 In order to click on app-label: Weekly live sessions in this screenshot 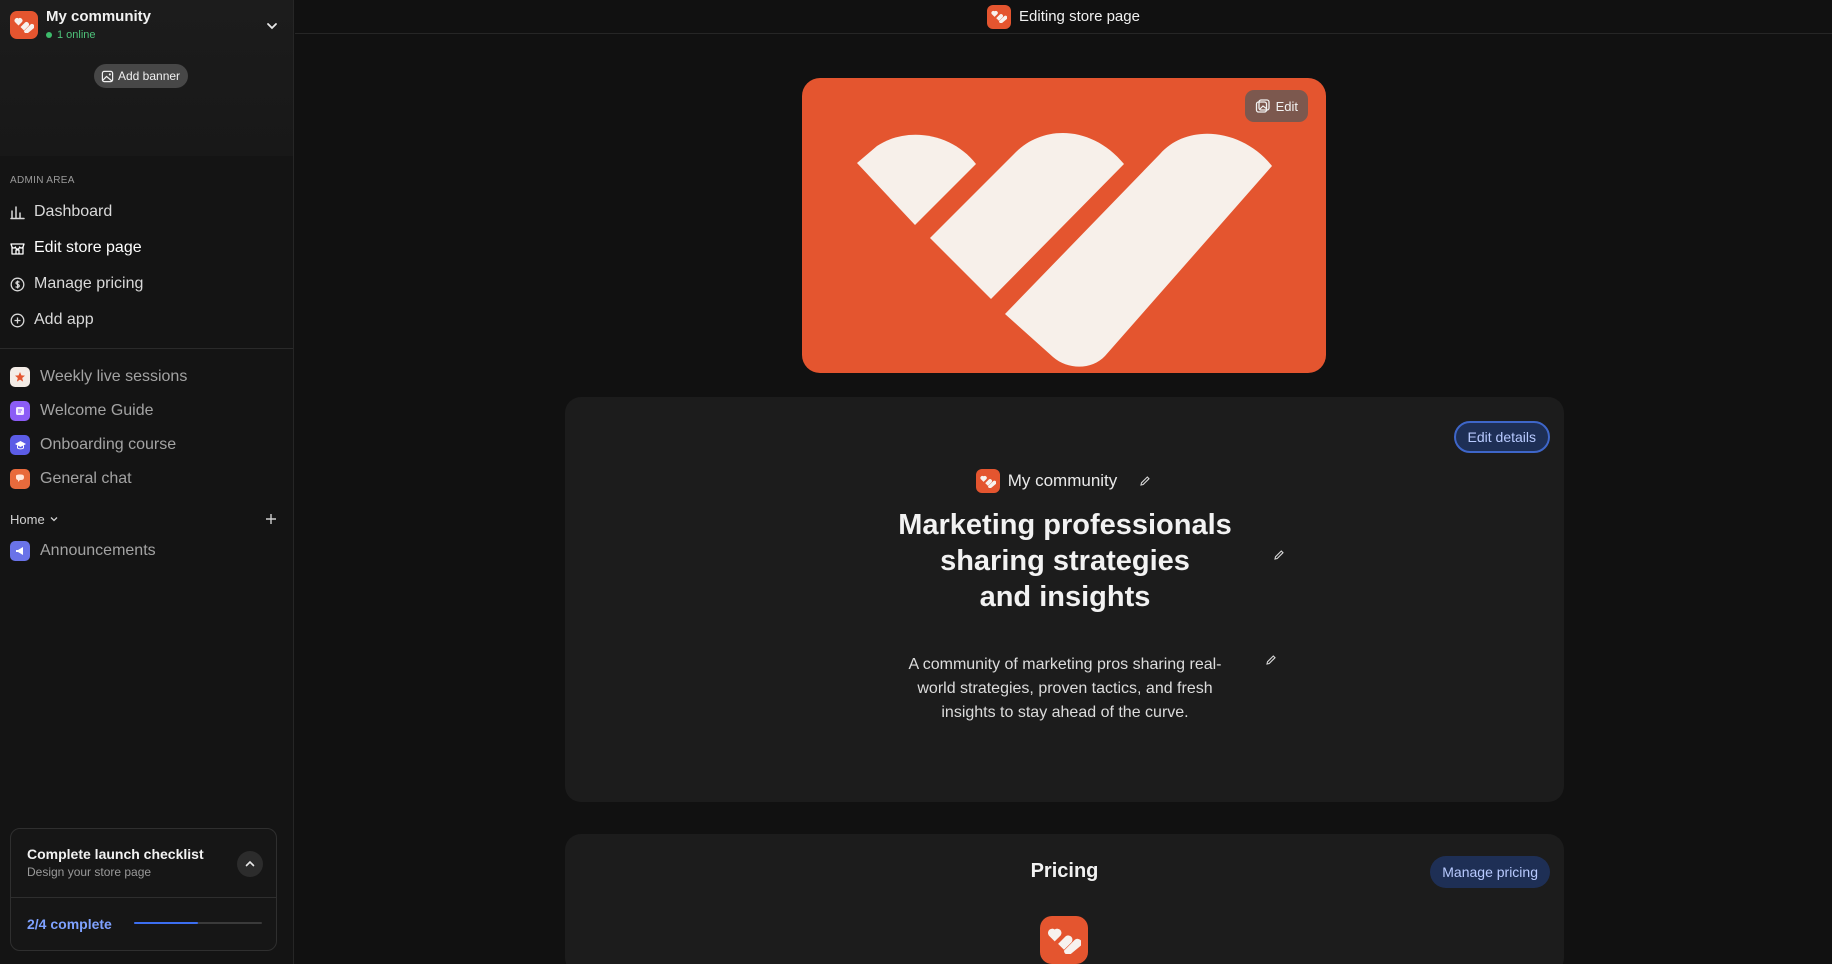, I will do `click(114, 376)`.